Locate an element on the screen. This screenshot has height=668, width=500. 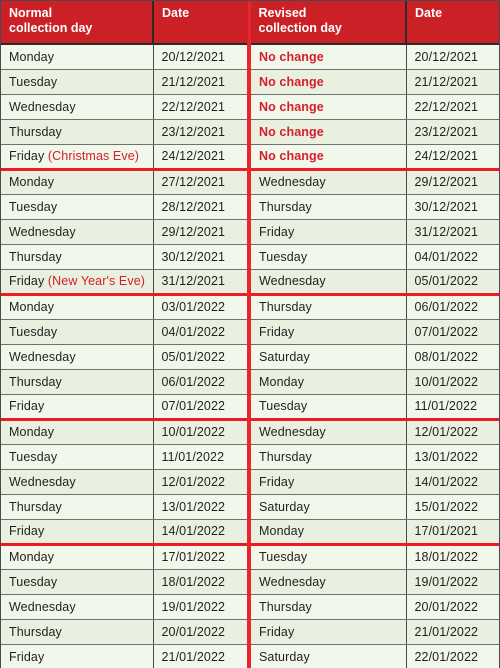
column-header-normal-date: Date is located at coordinates (201, 23).